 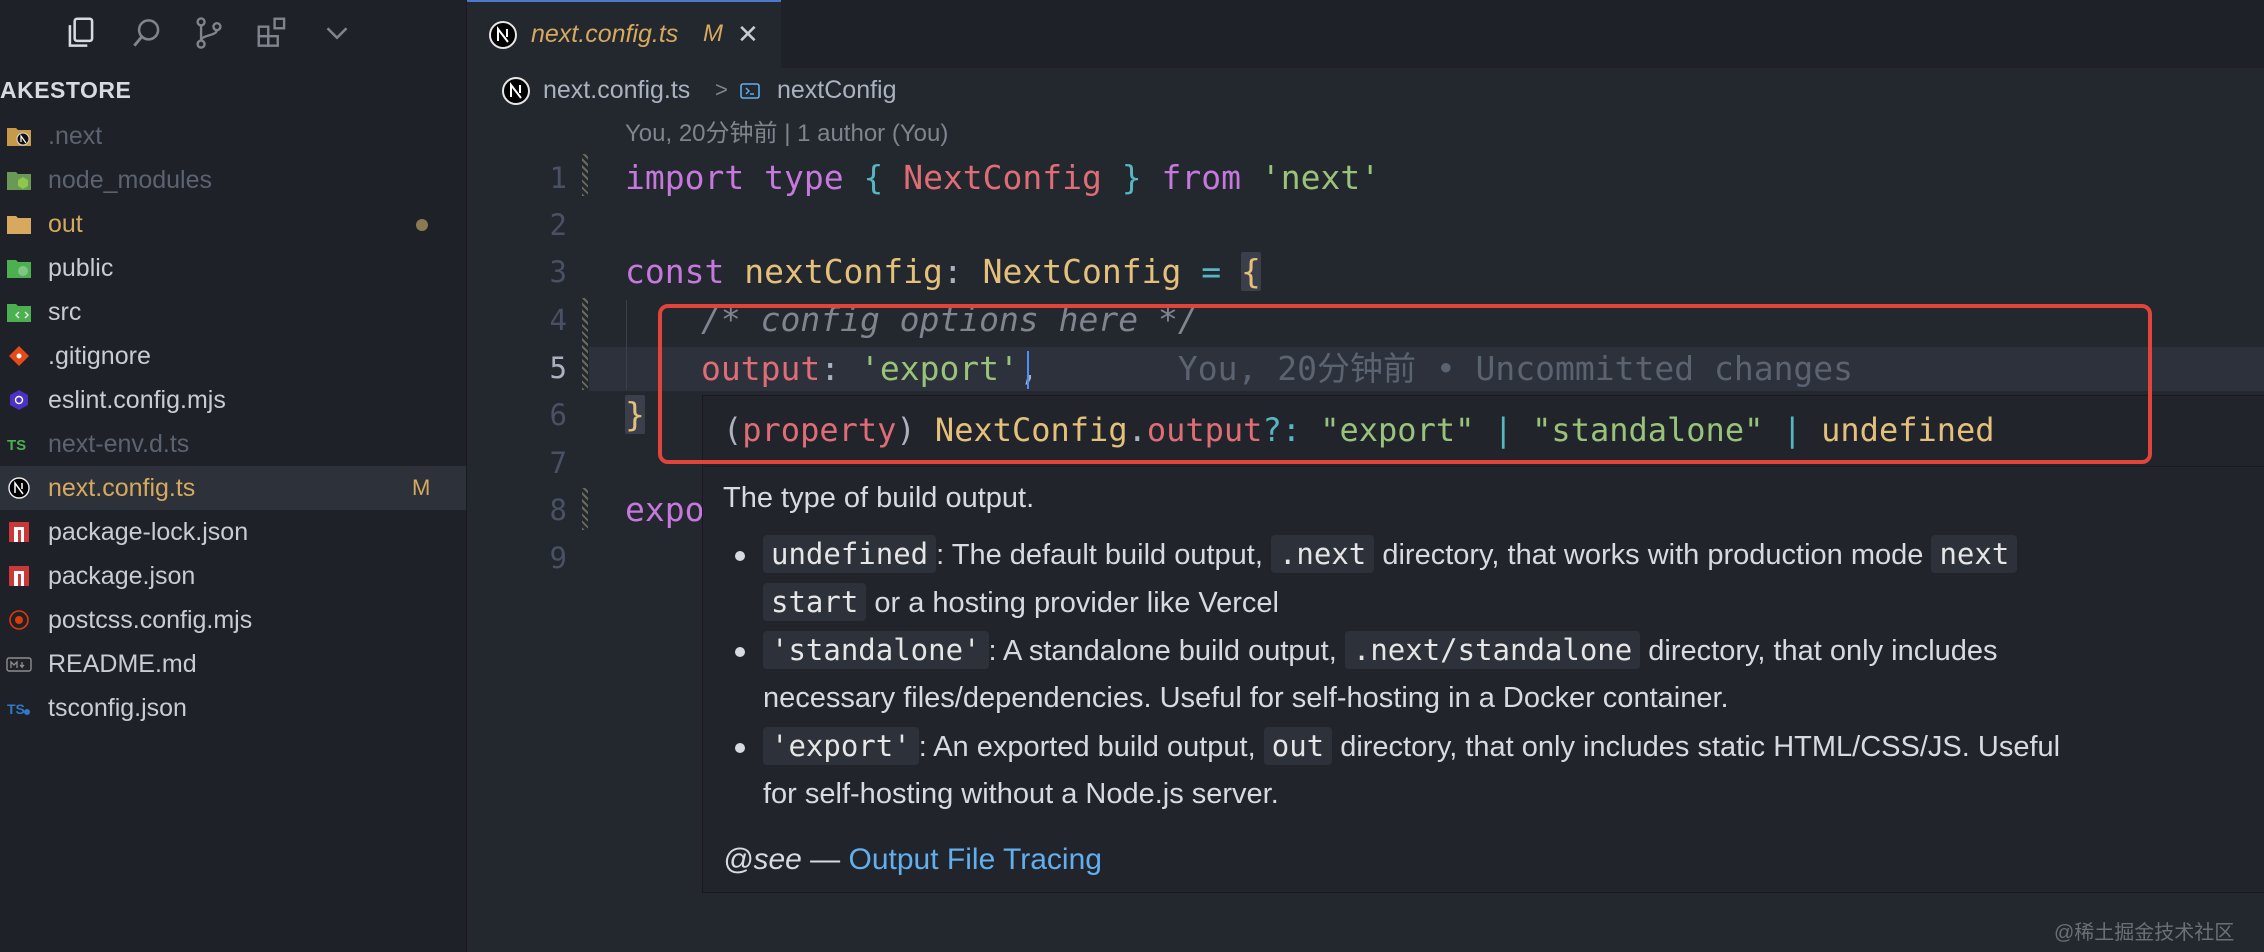 What do you see at coordinates (117, 708) in the screenshot?
I see `file-name: tsconfig.json` at bounding box center [117, 708].